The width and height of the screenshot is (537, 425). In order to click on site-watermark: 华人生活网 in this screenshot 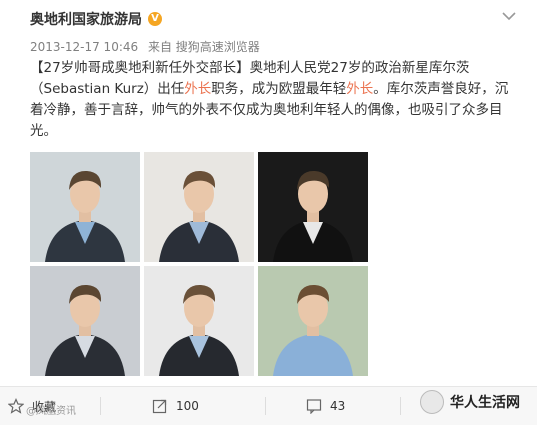, I will do `click(470, 402)`.